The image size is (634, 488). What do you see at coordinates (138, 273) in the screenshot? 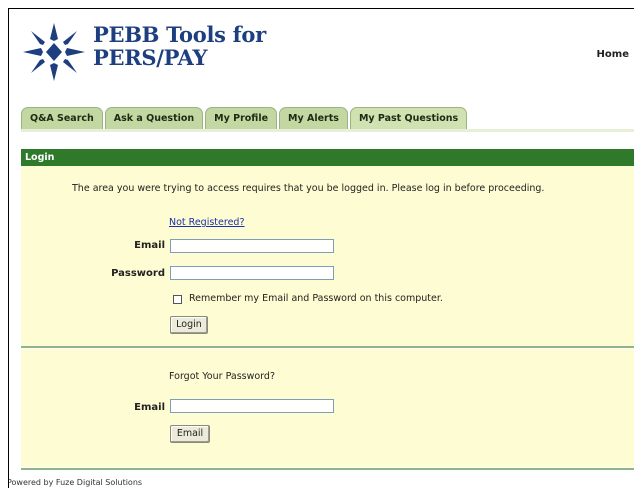
I see `password-label: Password` at bounding box center [138, 273].